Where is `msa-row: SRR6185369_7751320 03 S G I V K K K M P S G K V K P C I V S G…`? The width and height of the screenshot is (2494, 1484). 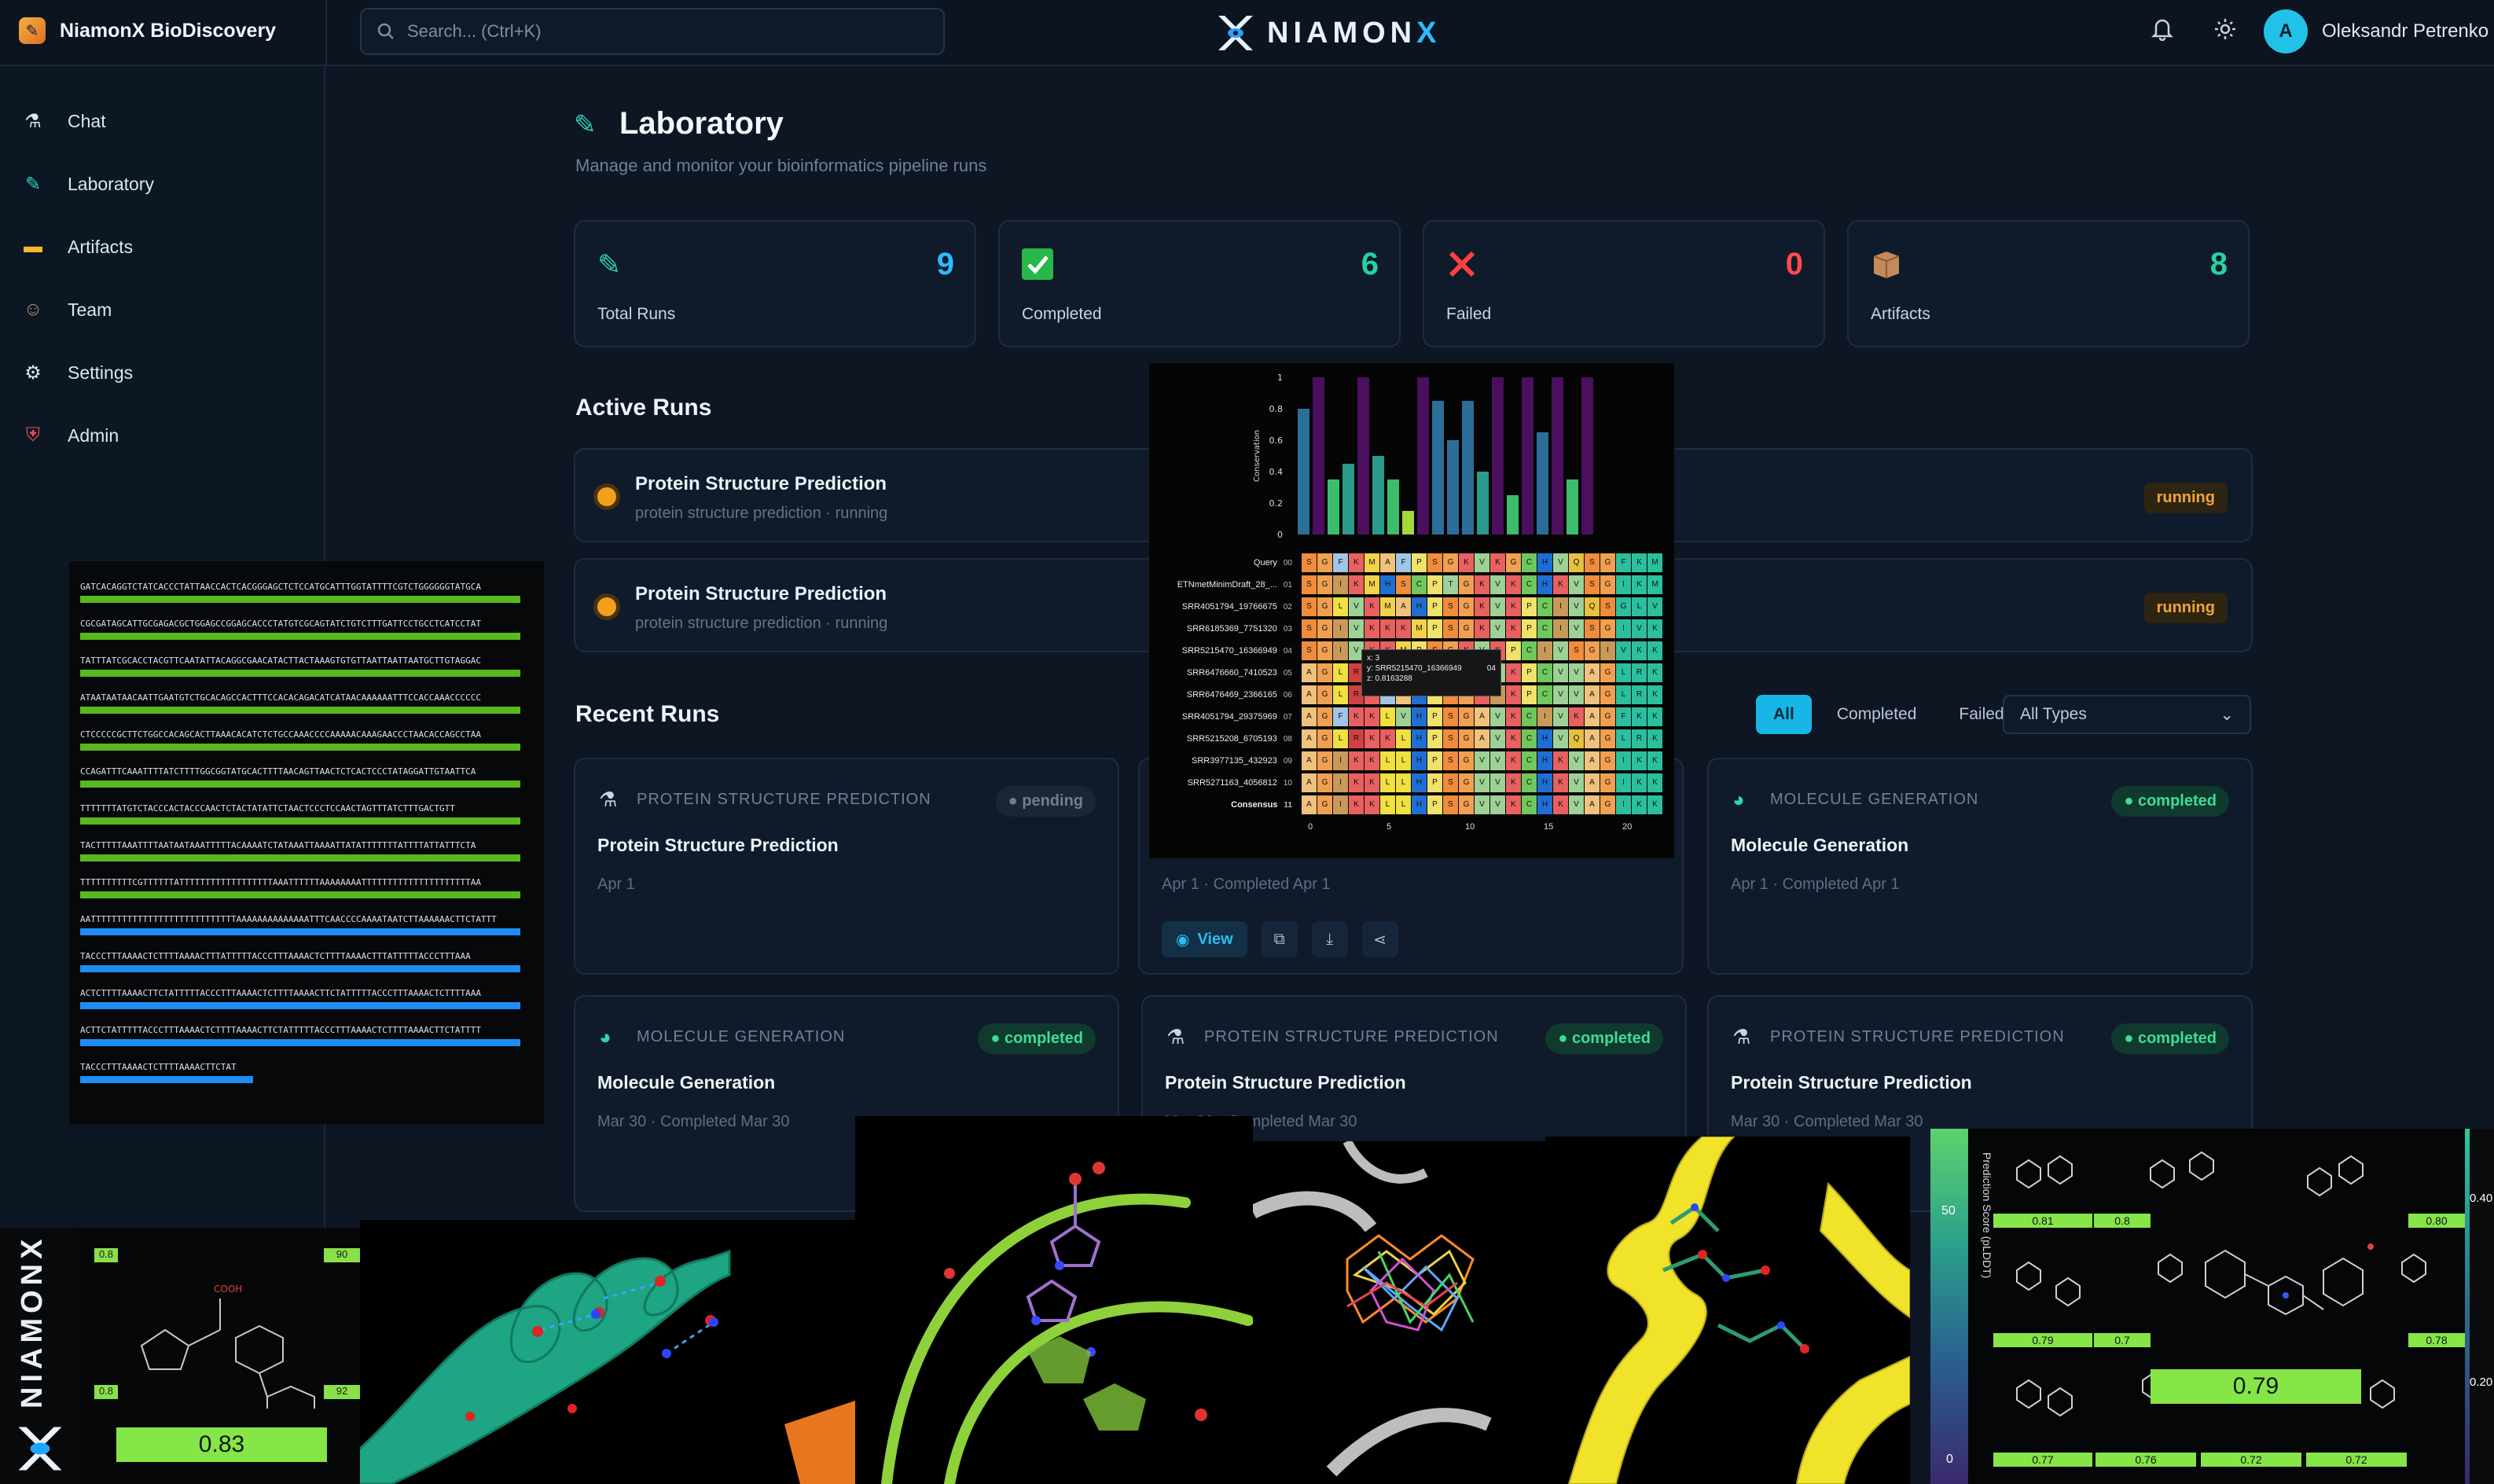
msa-row: SRR6185369_7751320 03 S G I V K K K M P S G K V K P C I V S G… is located at coordinates (1408, 629).